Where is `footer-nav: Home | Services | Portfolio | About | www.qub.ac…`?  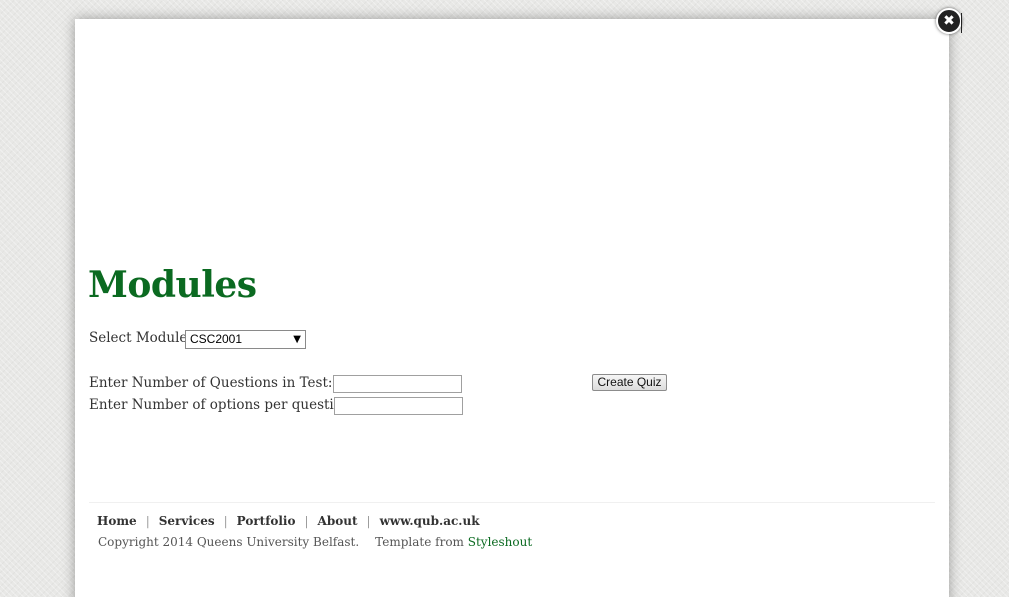
footer-nav: Home | Services | Portfolio | About | www.qub.ac… is located at coordinates (288, 521).